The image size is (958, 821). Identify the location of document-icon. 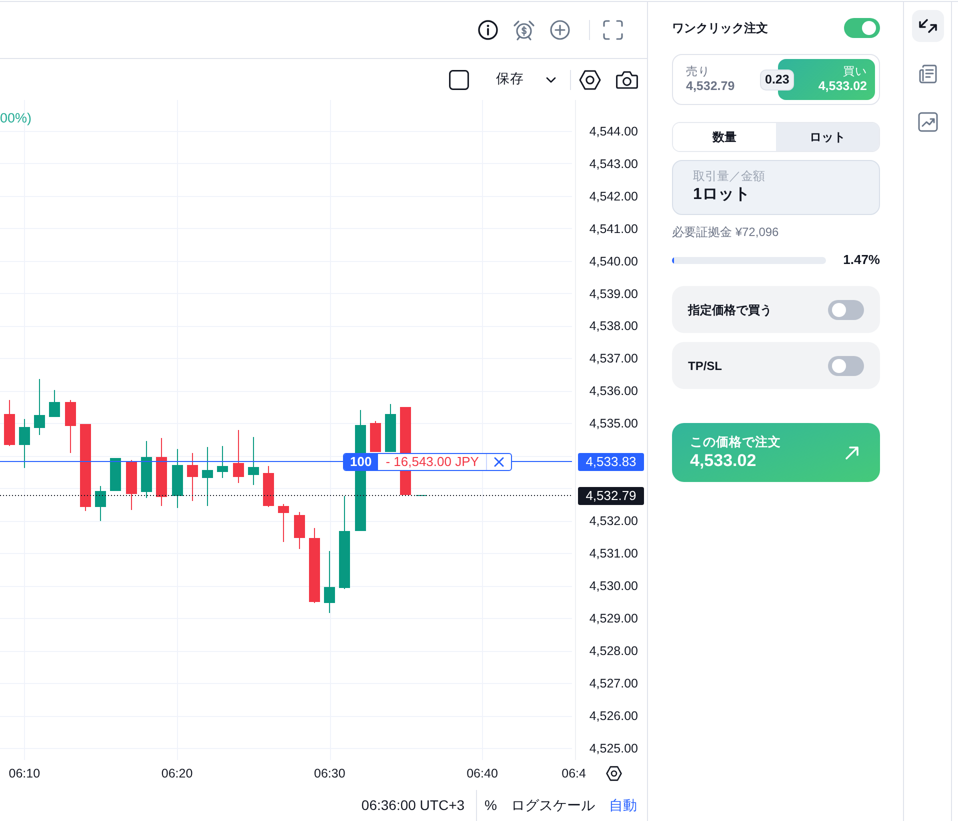
(928, 74).